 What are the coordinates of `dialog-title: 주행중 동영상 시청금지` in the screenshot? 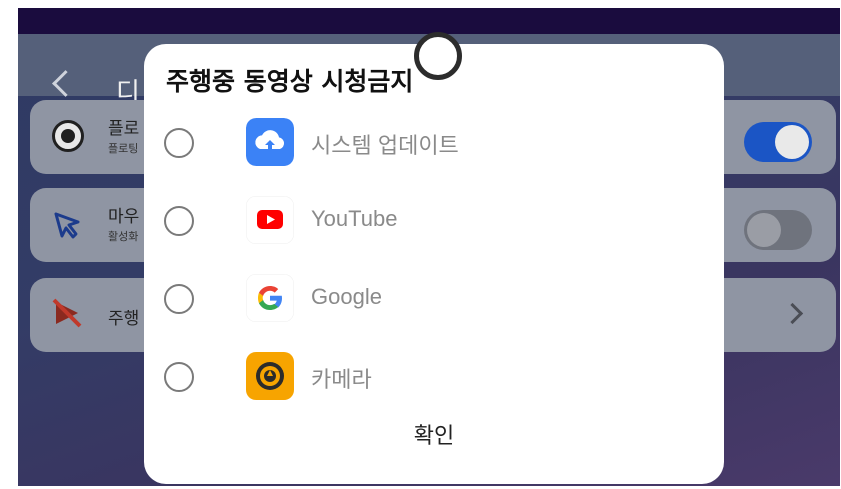 It's located at (290, 81).